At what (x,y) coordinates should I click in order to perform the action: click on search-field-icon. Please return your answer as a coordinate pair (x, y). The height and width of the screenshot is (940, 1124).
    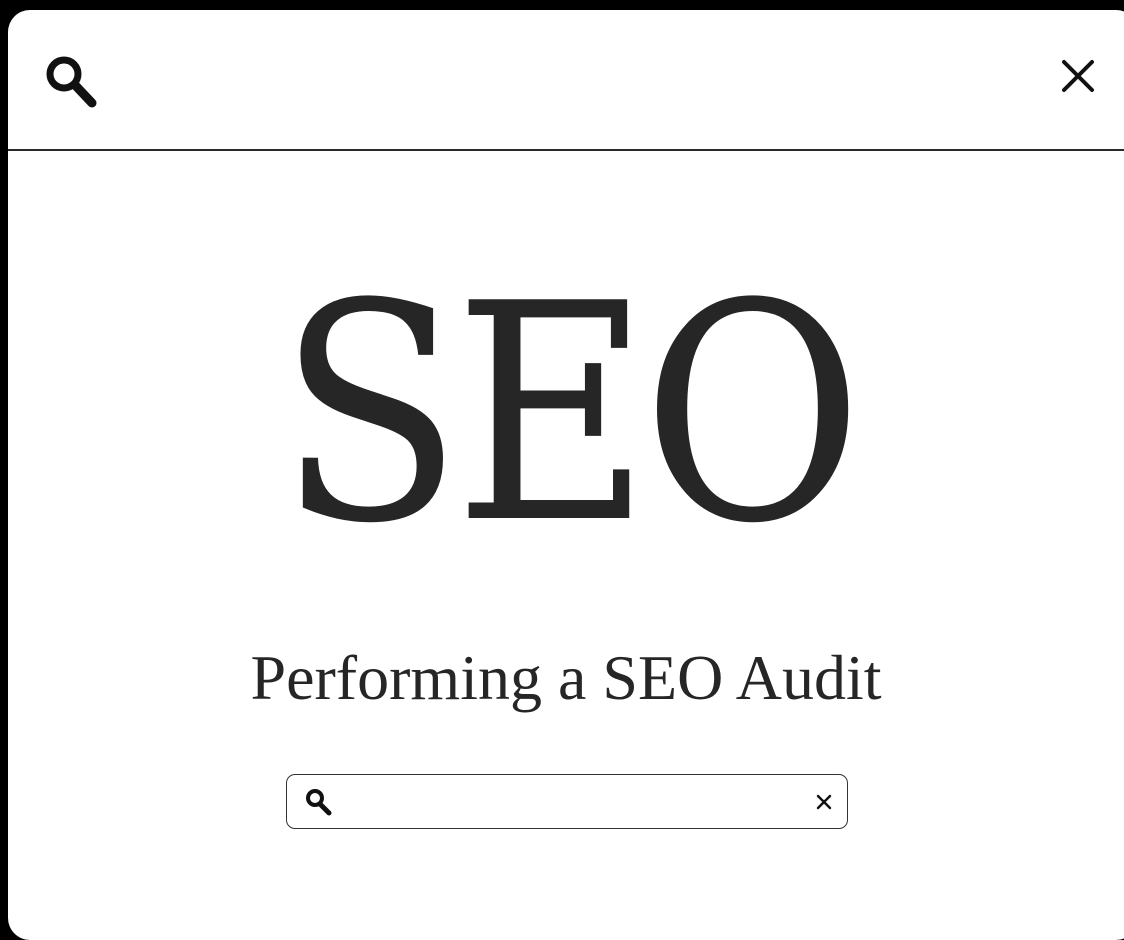
    Looking at the image, I should click on (319, 803).